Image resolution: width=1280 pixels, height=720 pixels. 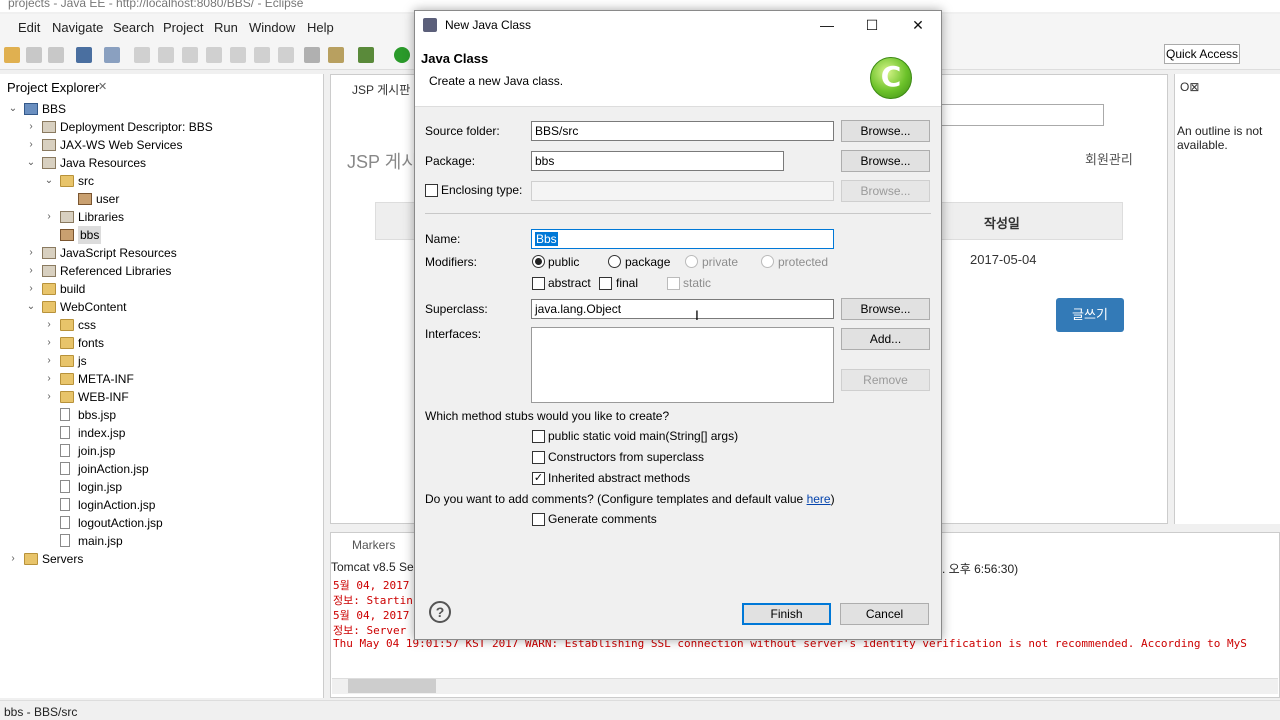 What do you see at coordinates (160, 433) in the screenshot?
I see `tree-item: index.jsp` at bounding box center [160, 433].